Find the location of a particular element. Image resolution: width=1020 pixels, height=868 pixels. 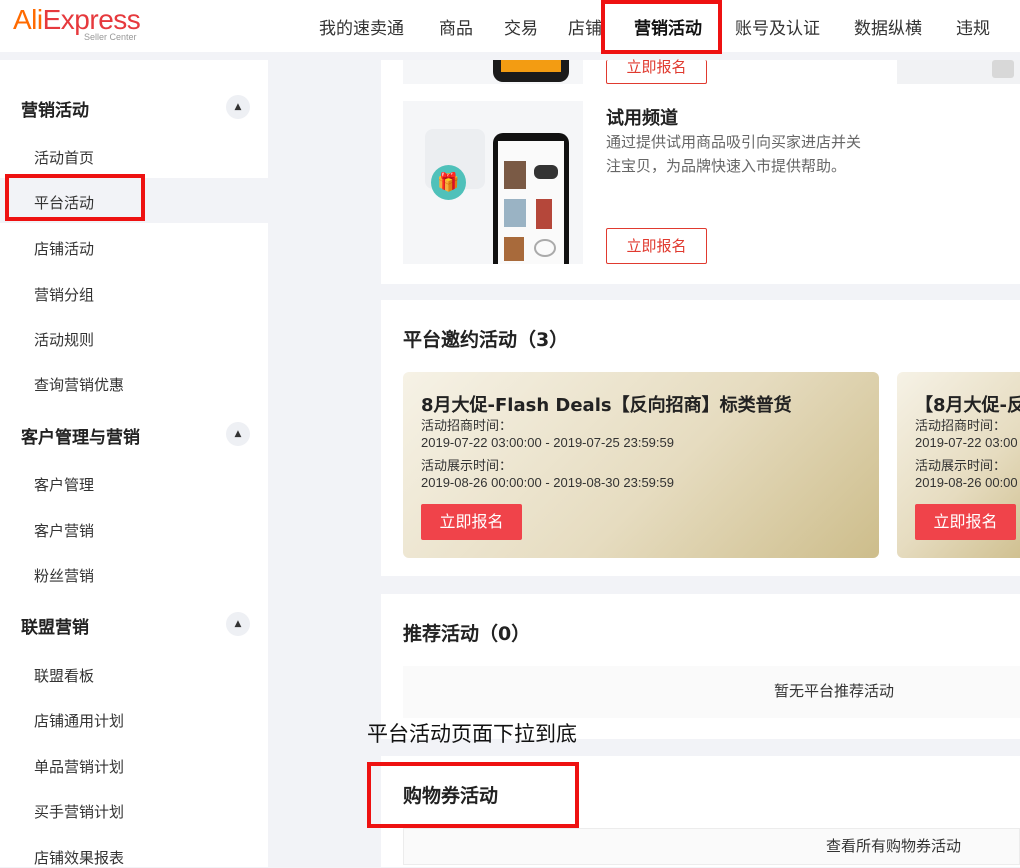

collapse-affiliate-icon: ▲ is located at coordinates (238, 624).